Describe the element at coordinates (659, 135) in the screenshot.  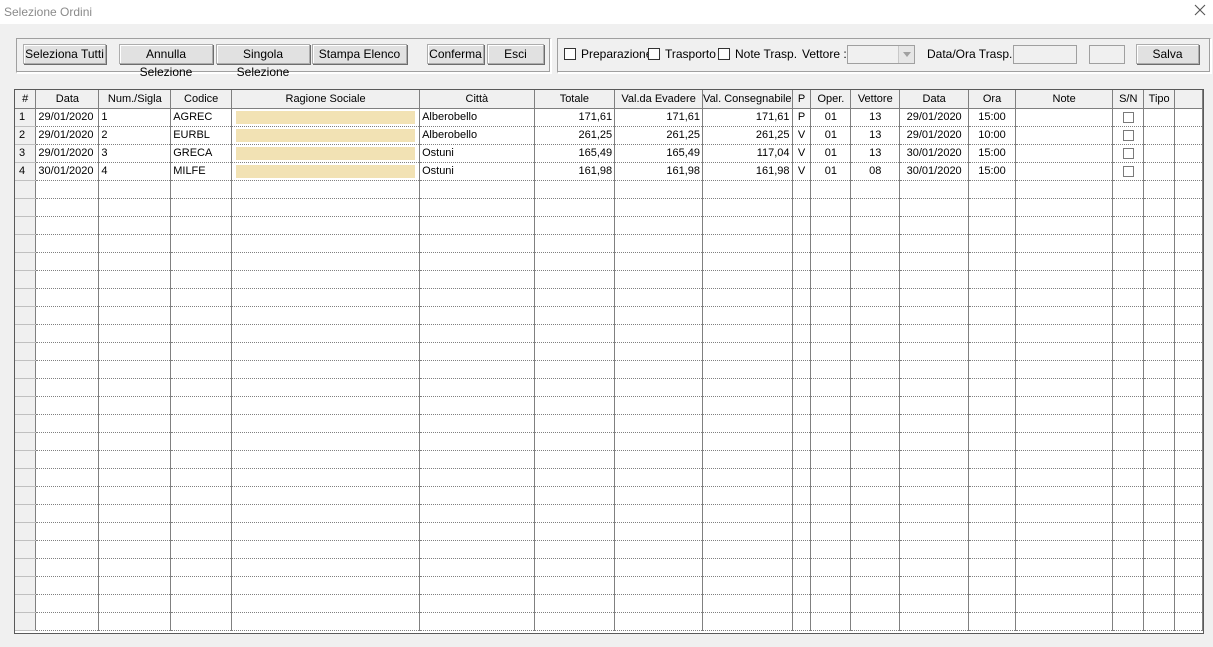
I see `cell-evadere: 261,25` at that location.